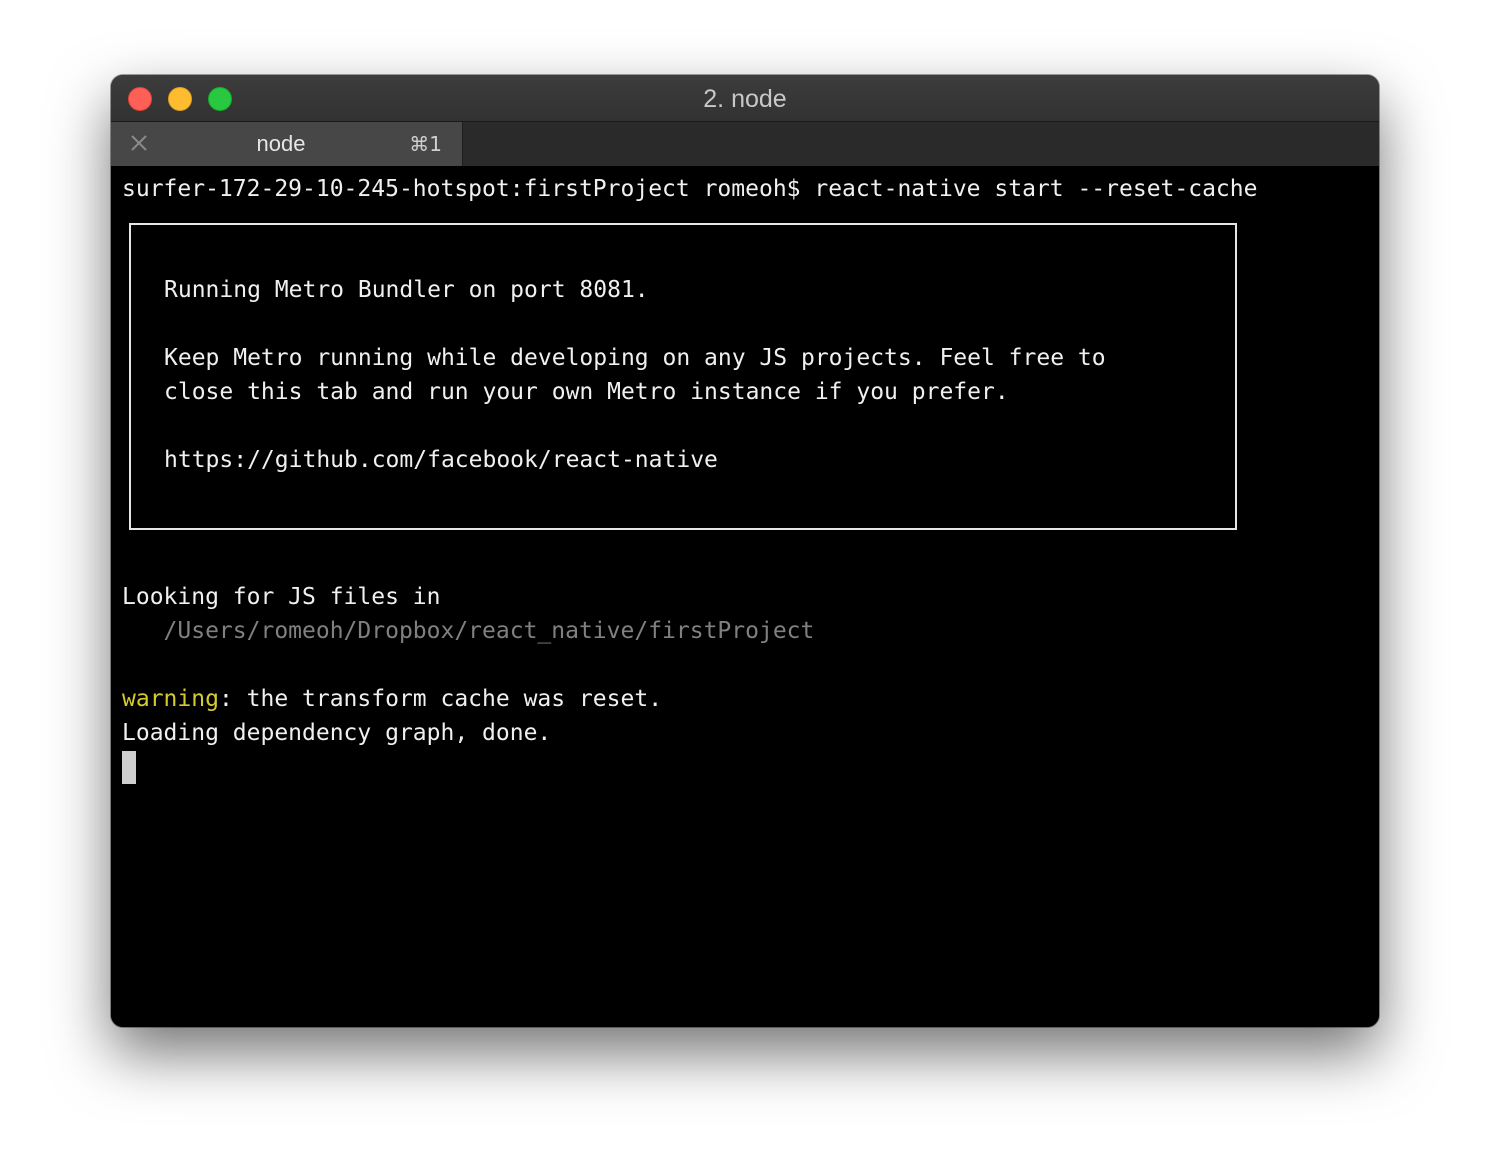 This screenshot has width=1490, height=1174. What do you see at coordinates (281, 143) in the screenshot?
I see `tab-label: node` at bounding box center [281, 143].